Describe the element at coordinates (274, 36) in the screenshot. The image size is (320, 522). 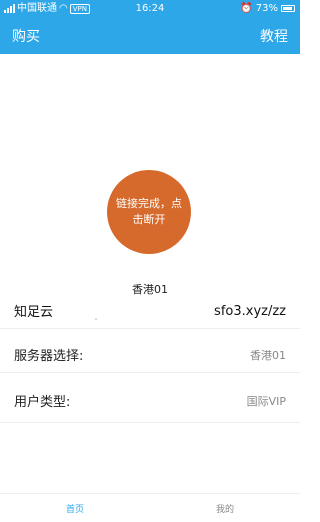
I see `tutorial-button: 教程` at that location.